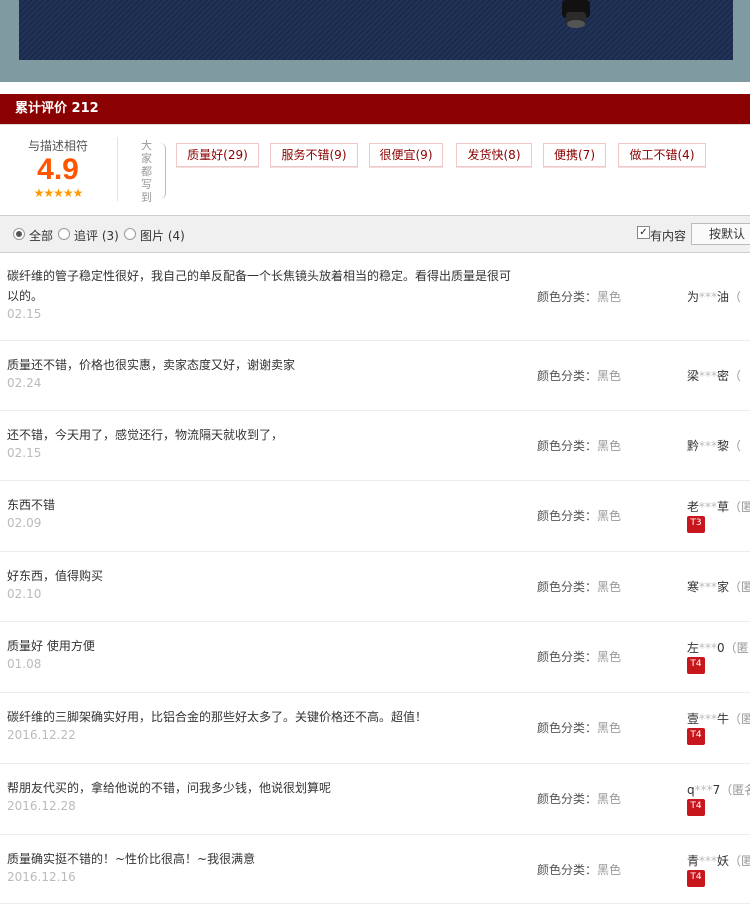 The height and width of the screenshot is (904, 750). Describe the element at coordinates (41, 806) in the screenshot. I see `review-date: 2016.12.28` at that location.